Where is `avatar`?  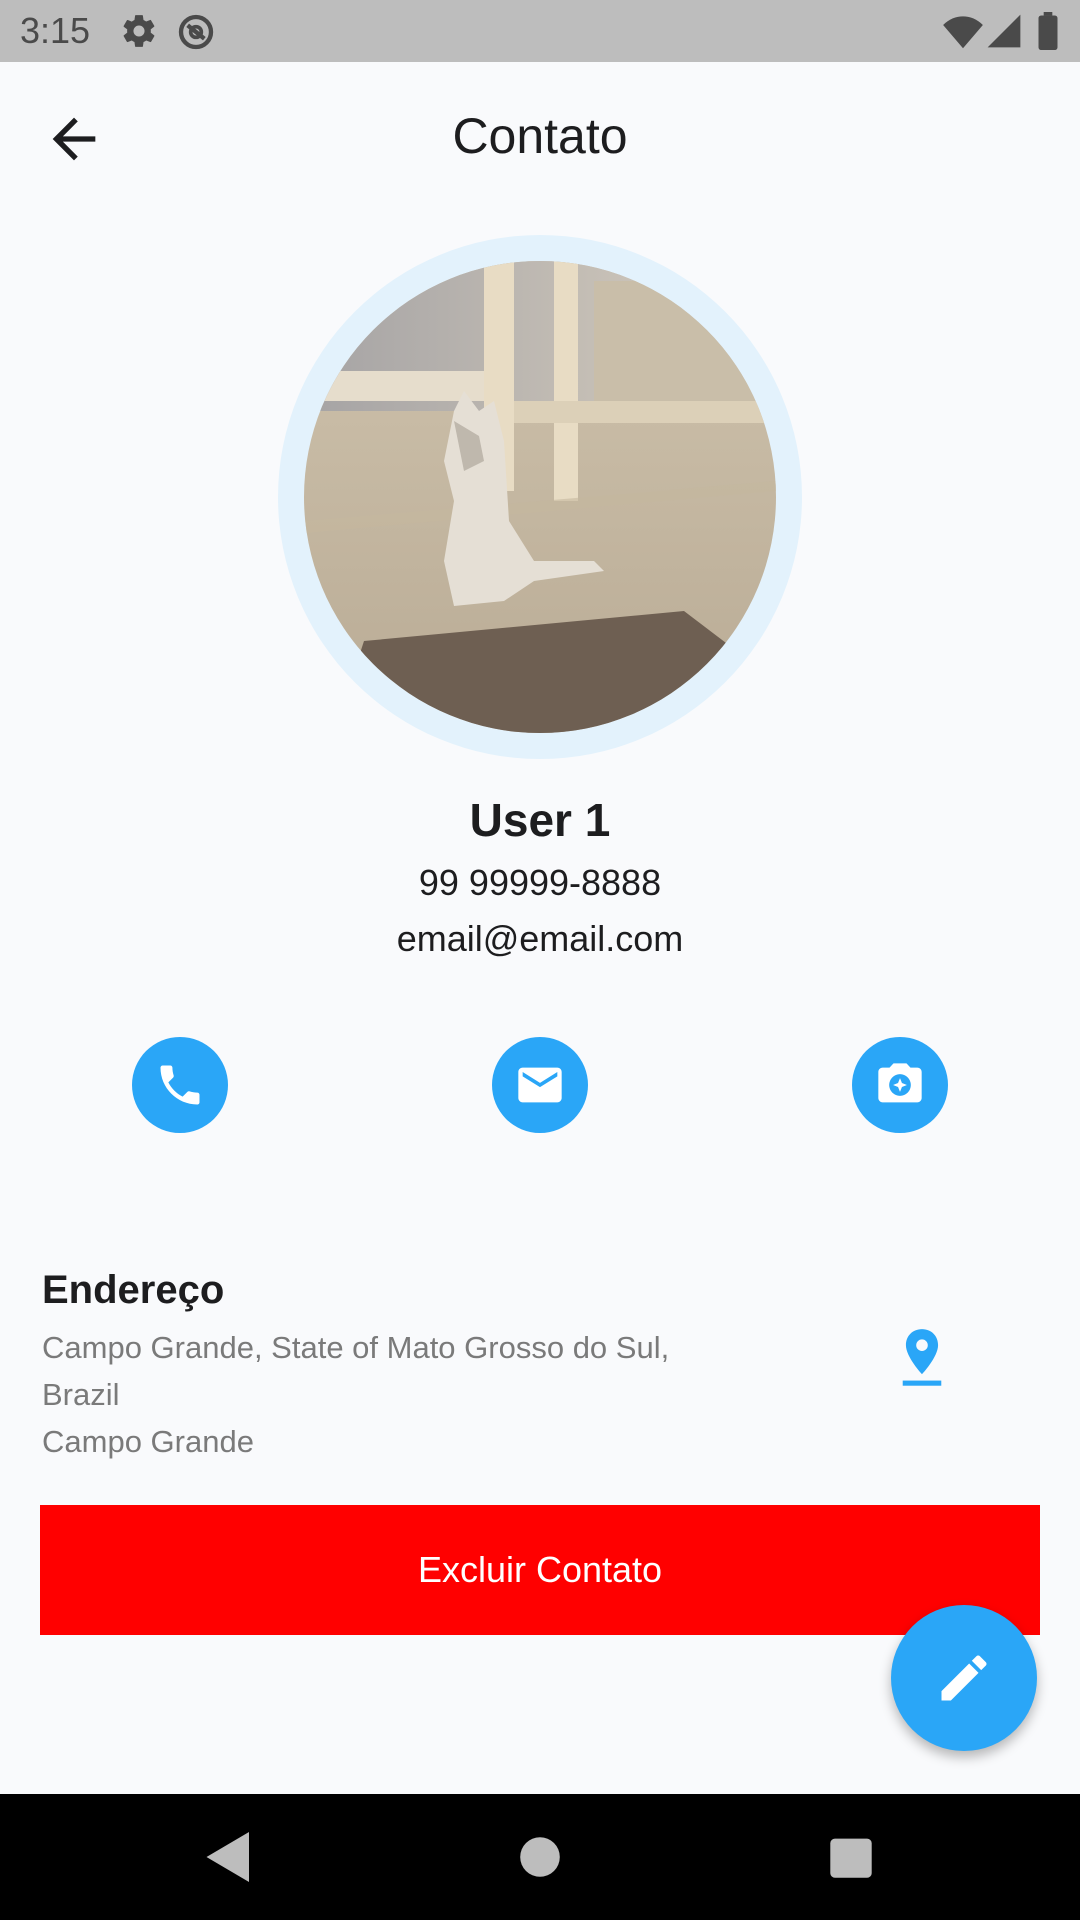
avatar is located at coordinates (540, 497).